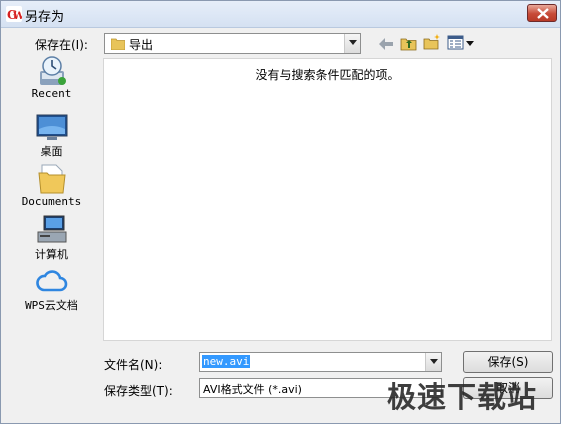  I want to click on filetype-label: 保存类型(T):, so click(138, 391).